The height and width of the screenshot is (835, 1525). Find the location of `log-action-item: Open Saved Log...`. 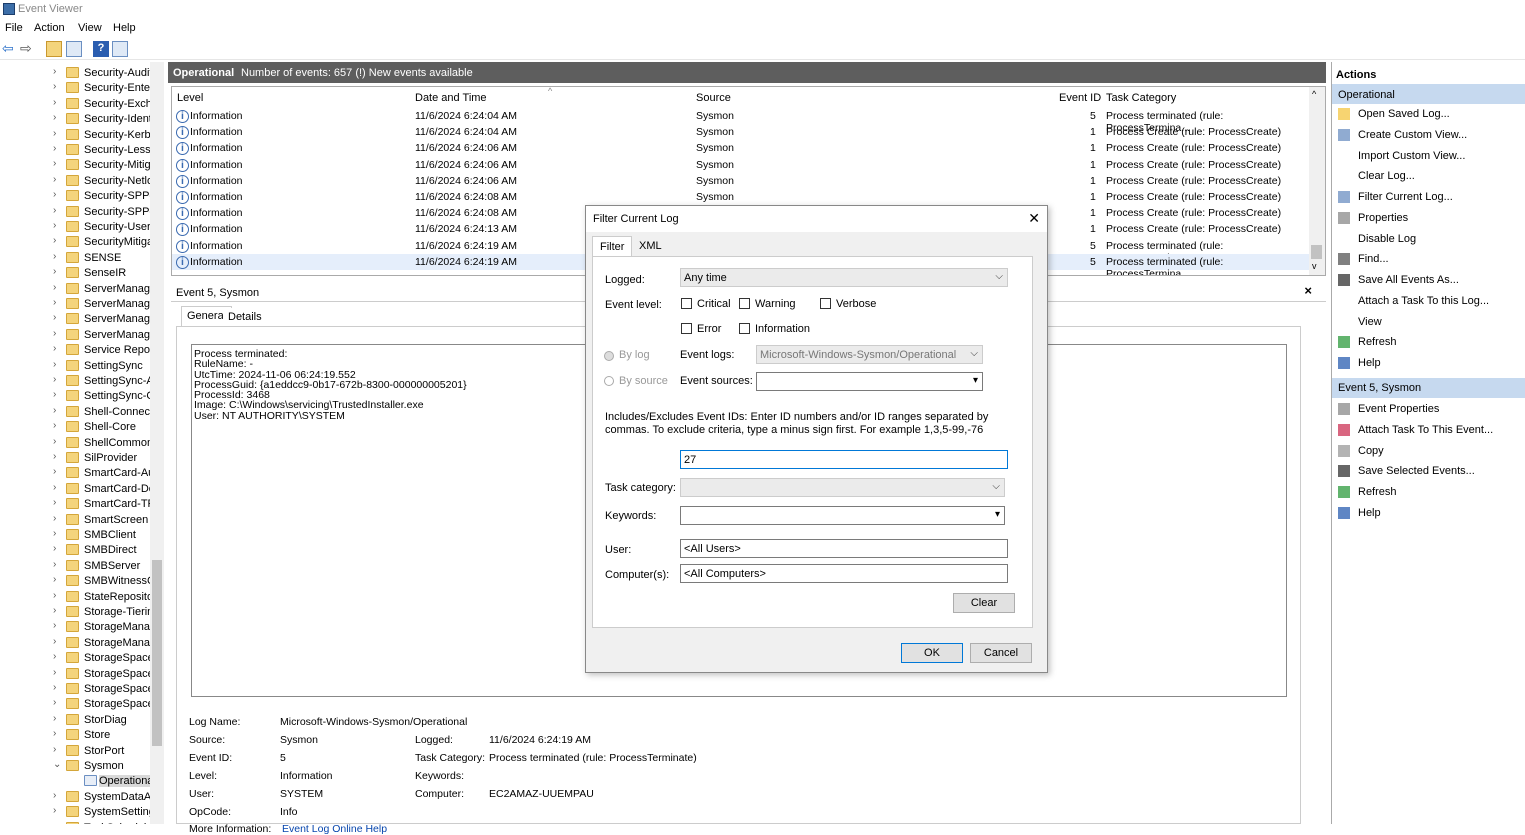

log-action-item: Open Saved Log... is located at coordinates (1428, 114).